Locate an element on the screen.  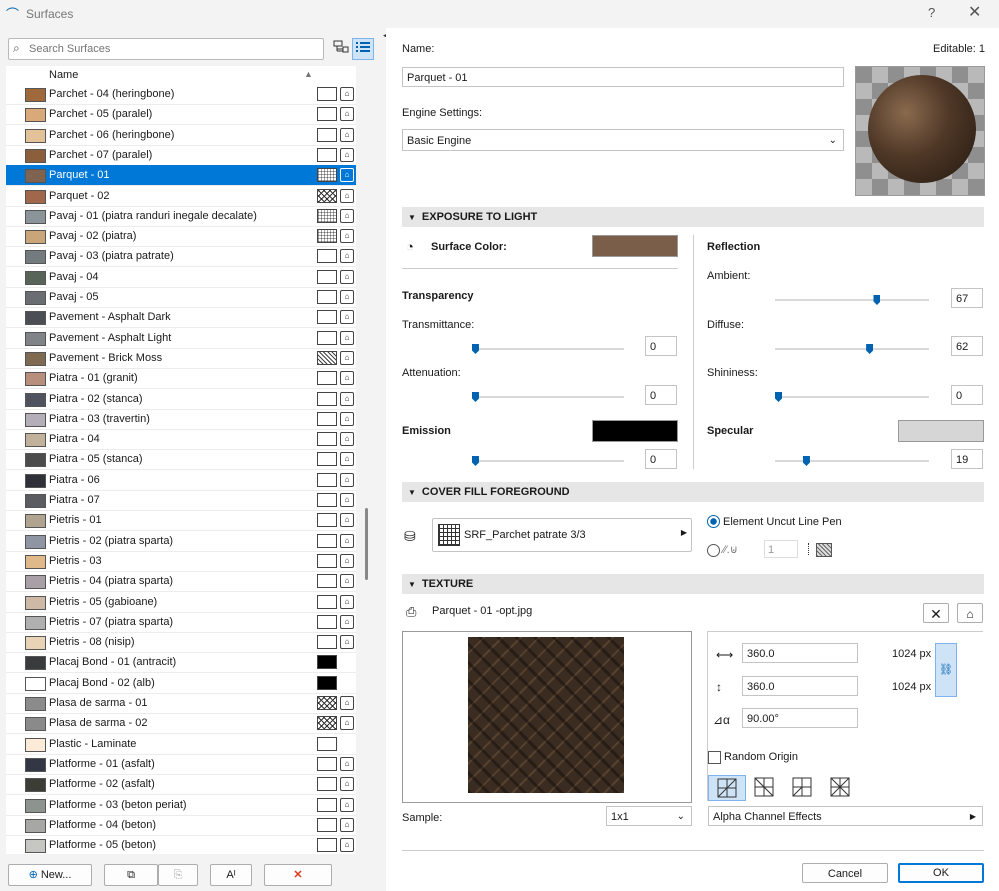
list-item: Pavement - Brick Moss ⌂ is located at coordinates (181, 358).